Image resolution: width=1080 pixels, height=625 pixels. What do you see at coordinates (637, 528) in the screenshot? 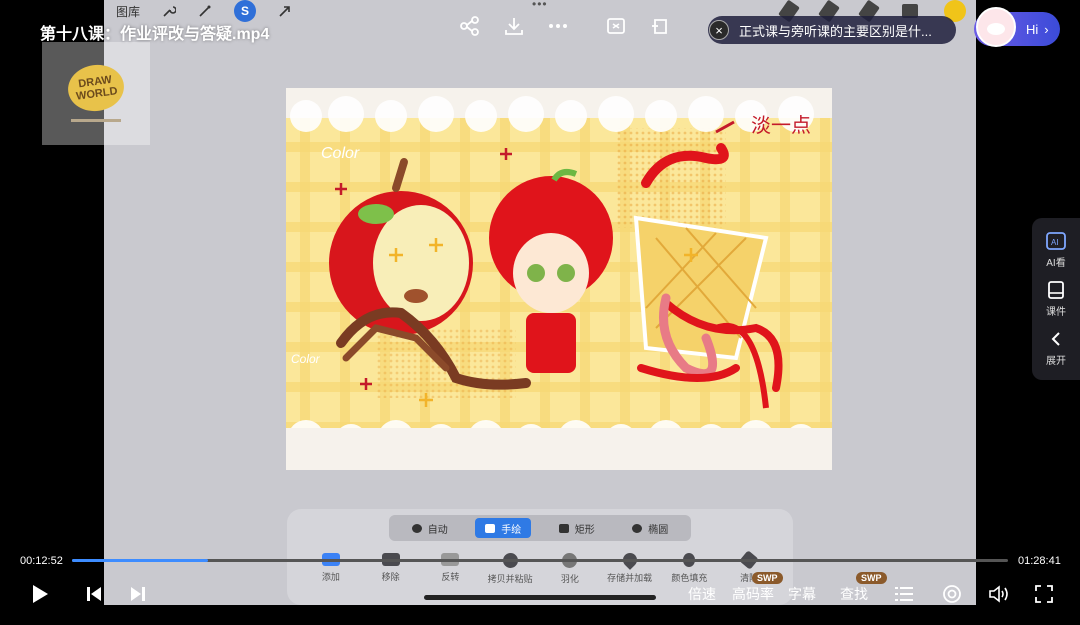
I see `ellipse-icon` at bounding box center [637, 528].